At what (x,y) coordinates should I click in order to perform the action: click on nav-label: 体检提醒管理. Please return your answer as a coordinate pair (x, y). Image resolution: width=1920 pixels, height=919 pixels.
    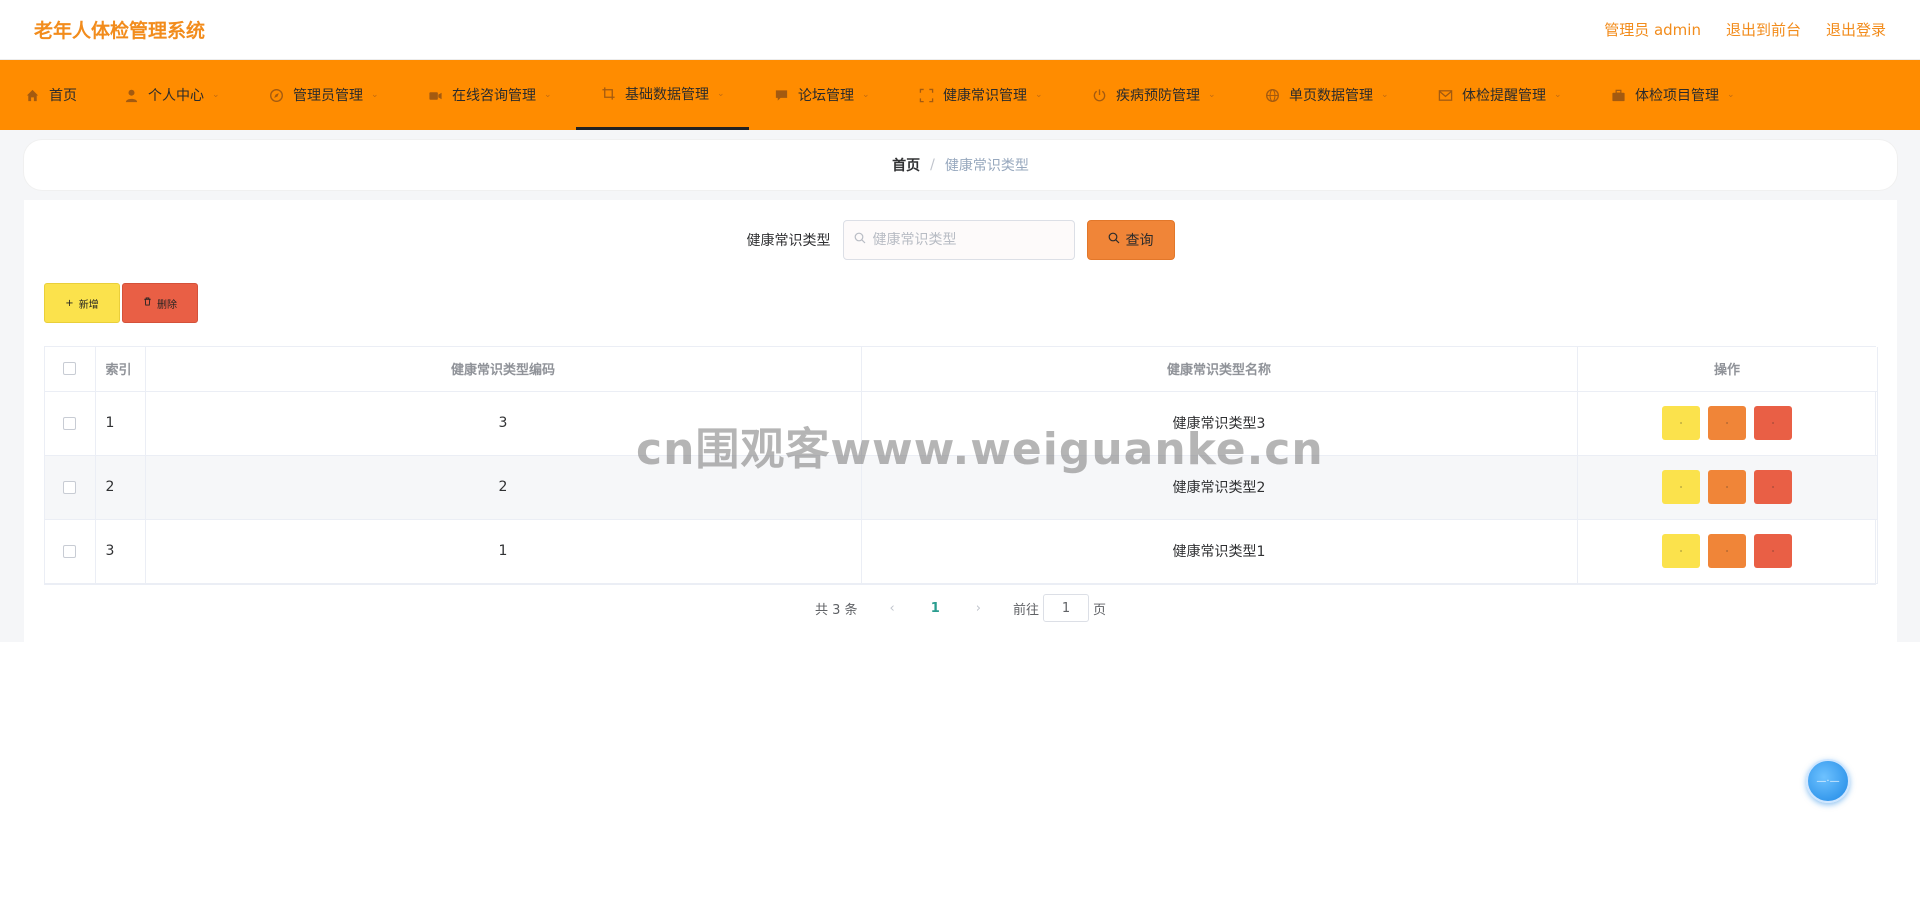
    Looking at the image, I should click on (1504, 96).